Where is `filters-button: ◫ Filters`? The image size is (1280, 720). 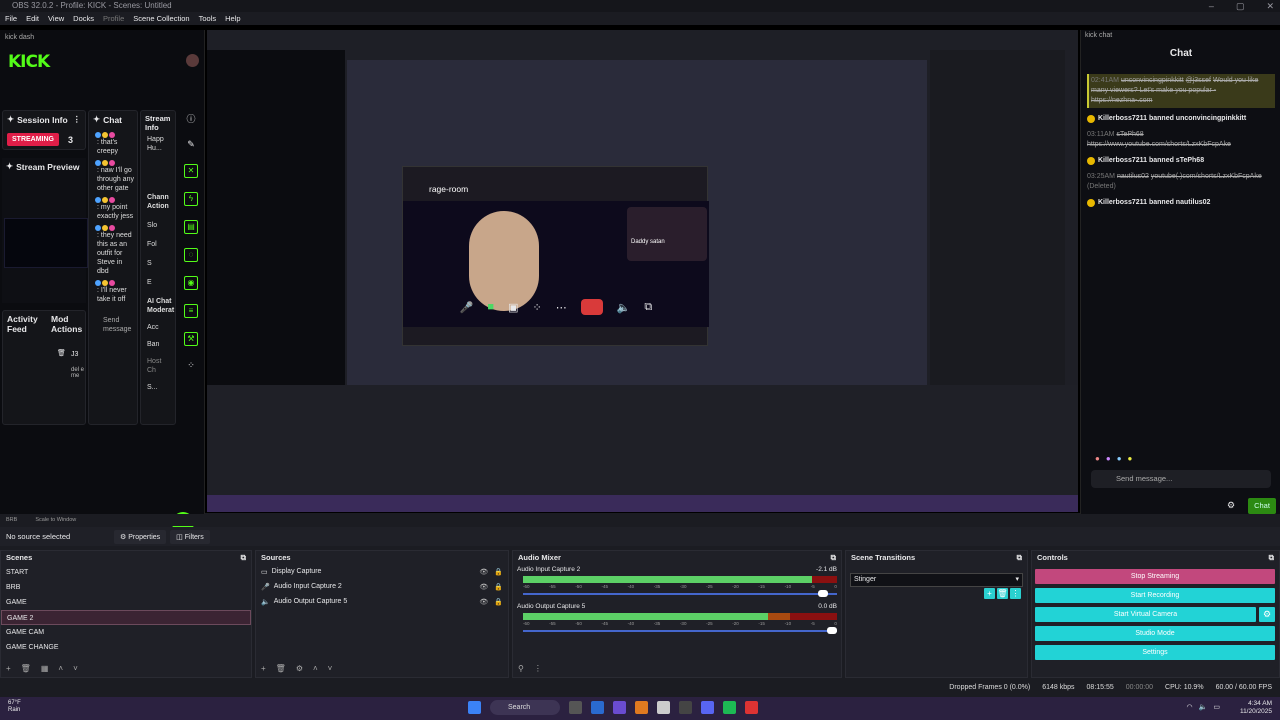 filters-button: ◫ Filters is located at coordinates (190, 536).